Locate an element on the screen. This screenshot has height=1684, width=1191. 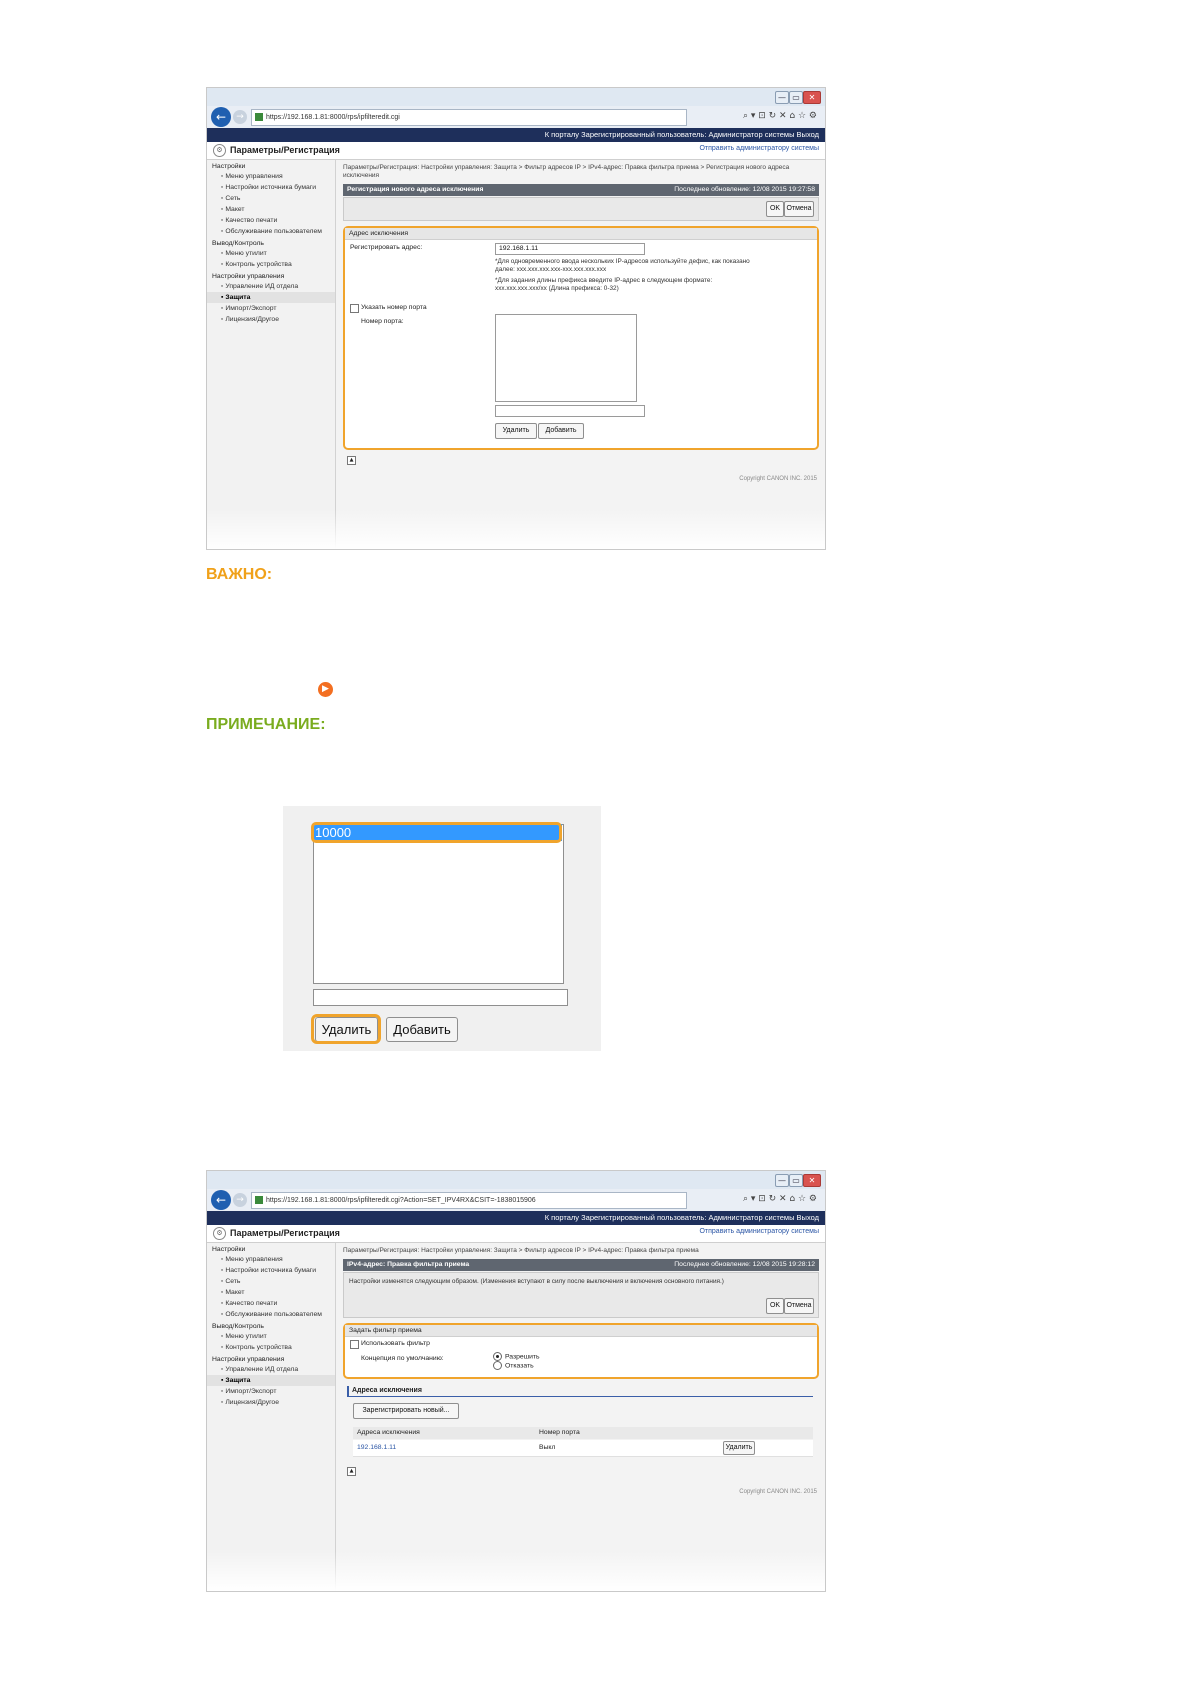
zoom-add-button: Добавить is located at coordinates (422, 1029).